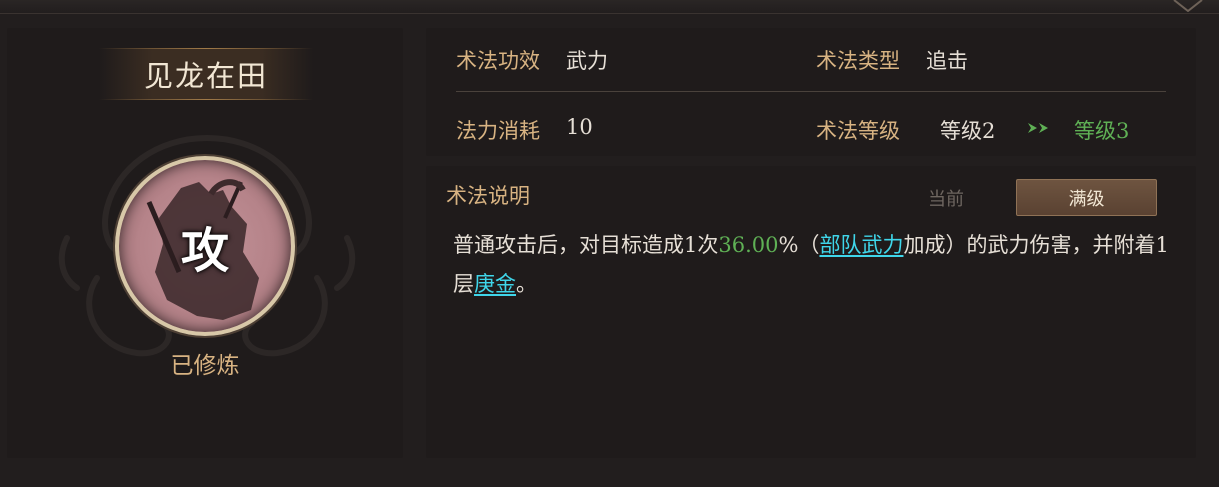  I want to click on top-border, so click(609, 7).